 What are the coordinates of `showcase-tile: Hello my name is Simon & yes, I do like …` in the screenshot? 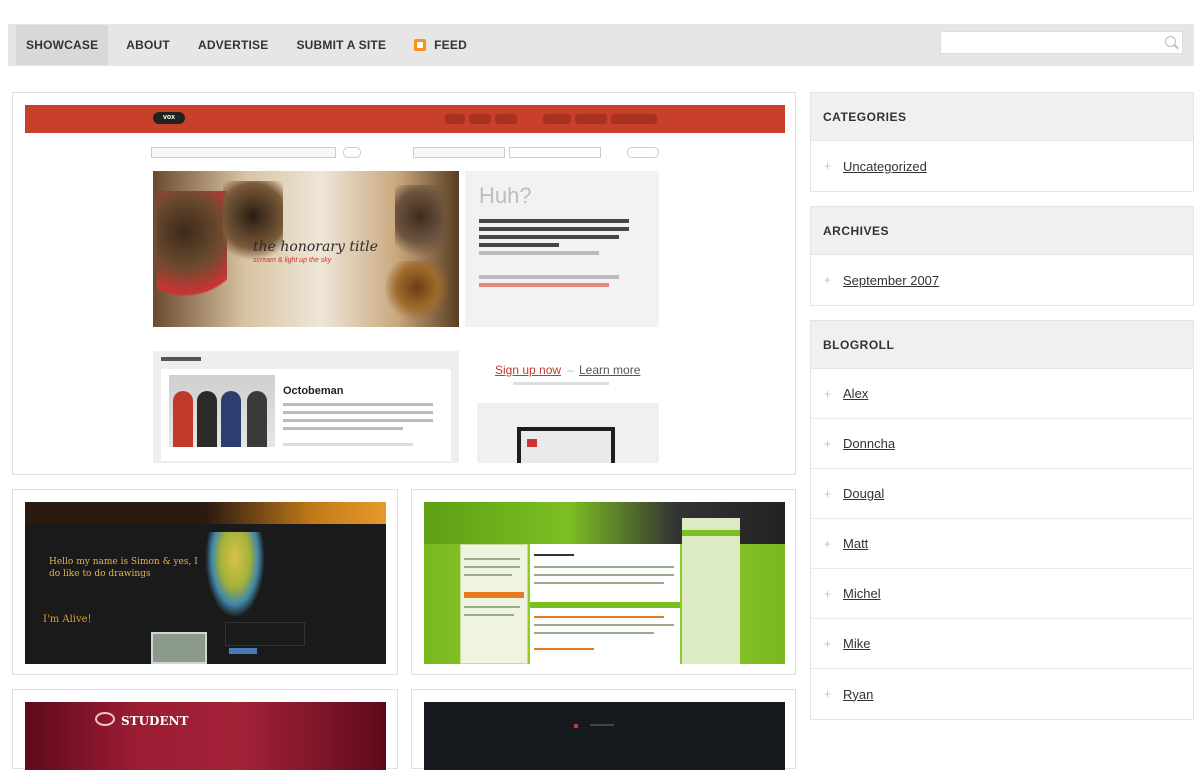 It's located at (205, 582).